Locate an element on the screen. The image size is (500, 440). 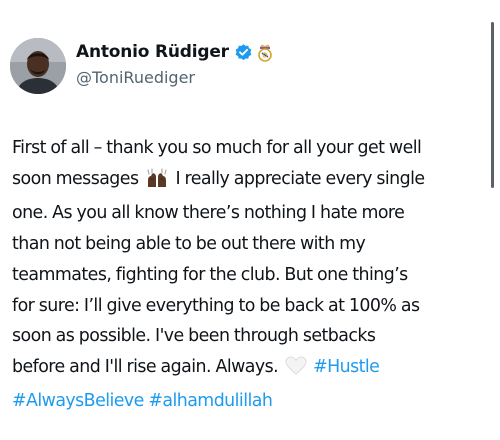
avatar-image is located at coordinates (38, 66).